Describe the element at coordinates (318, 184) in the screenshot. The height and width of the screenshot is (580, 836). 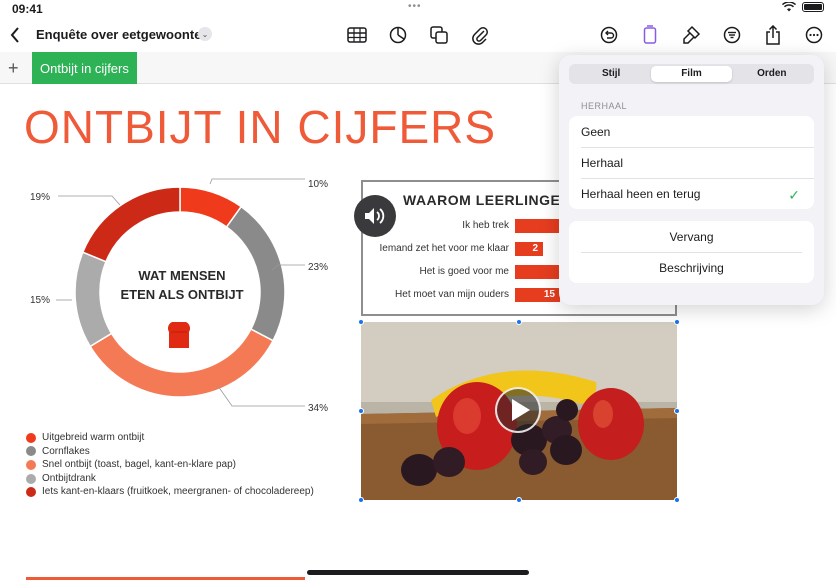
I see `slice-label: 10%` at that location.